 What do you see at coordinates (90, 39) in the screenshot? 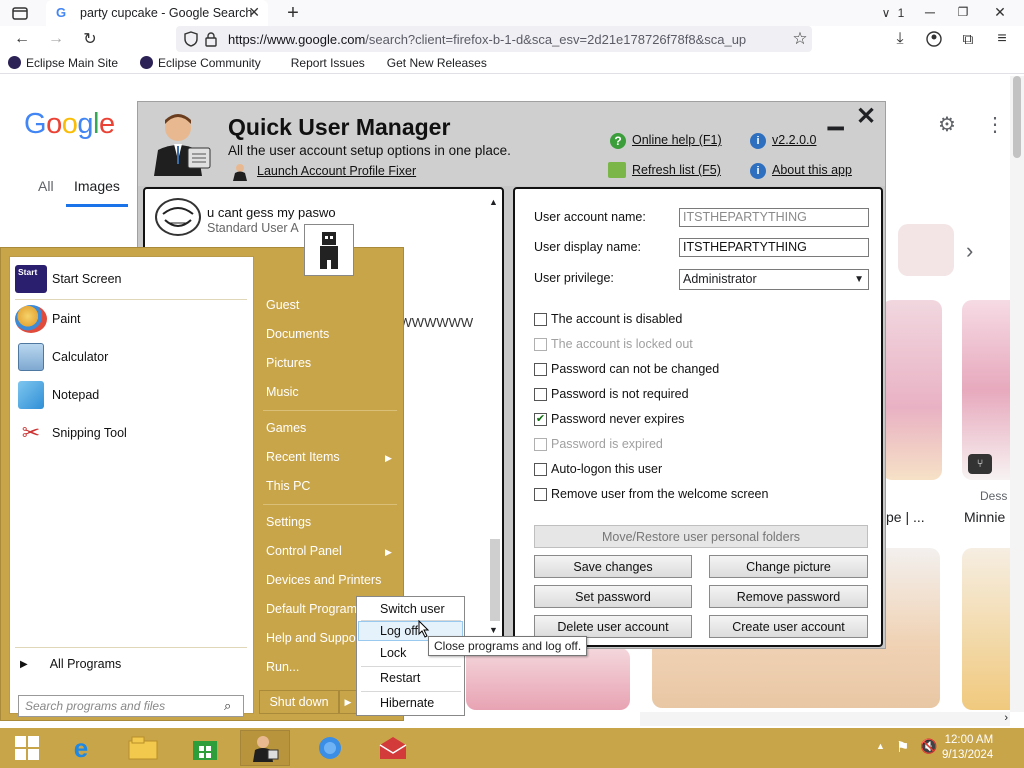
I see `reload-icon: ↻` at bounding box center [90, 39].